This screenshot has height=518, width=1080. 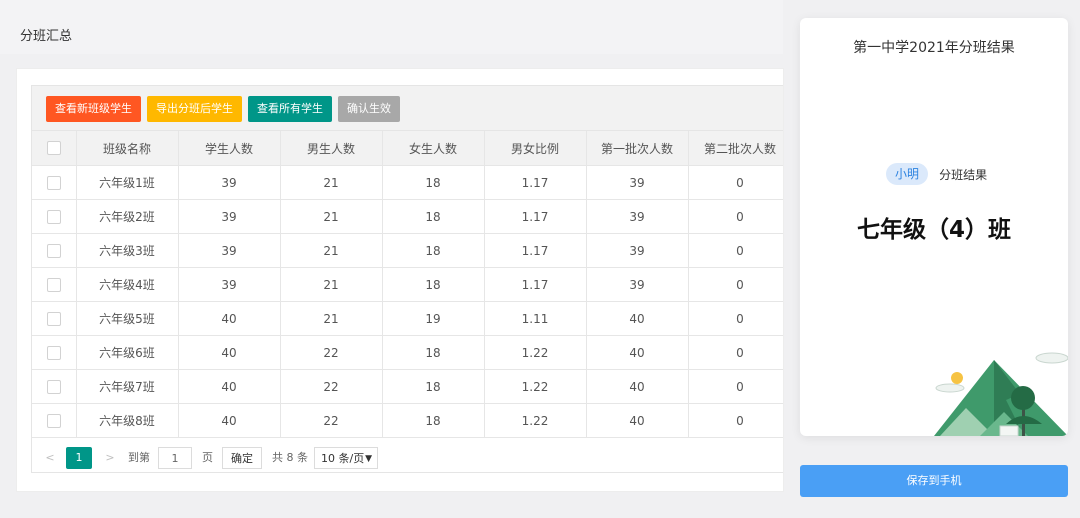 I want to click on column-header: 班级名称, so click(x=127, y=148).